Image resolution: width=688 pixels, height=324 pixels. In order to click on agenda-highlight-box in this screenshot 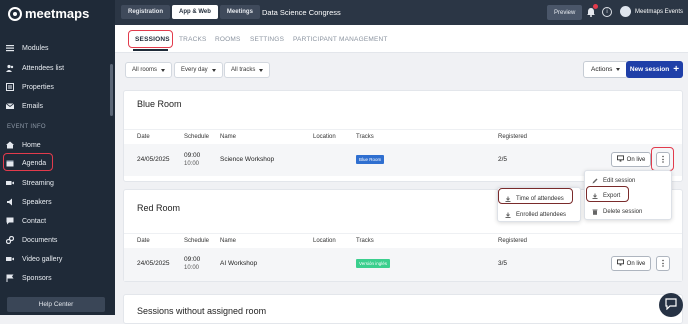, I will do `click(28, 162)`.